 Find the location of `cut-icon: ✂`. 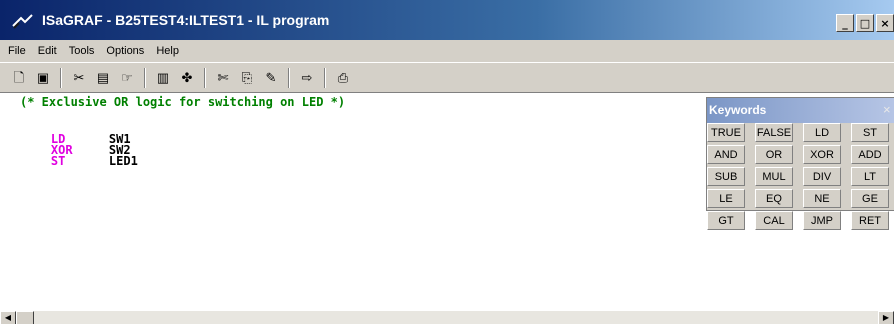

cut-icon: ✂ is located at coordinates (79, 78).